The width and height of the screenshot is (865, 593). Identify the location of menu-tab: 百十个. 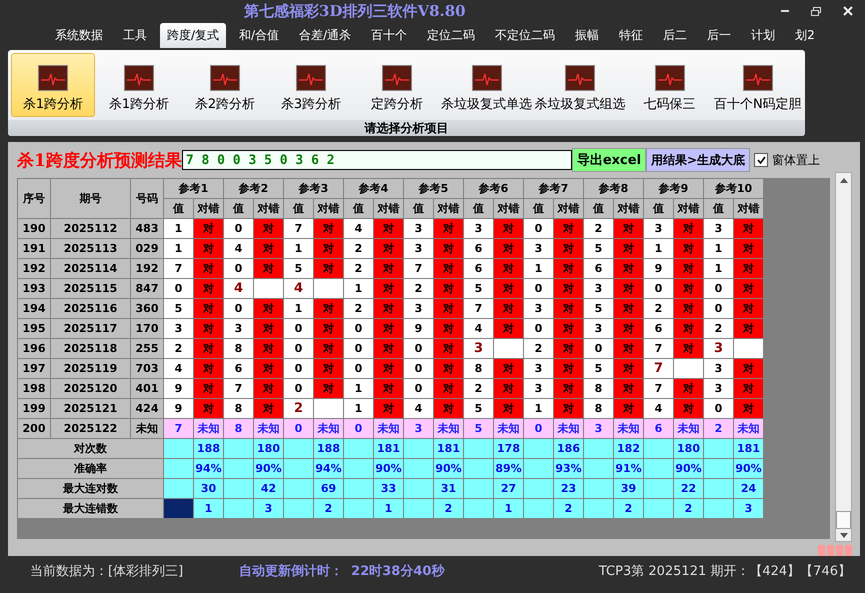
(389, 35).